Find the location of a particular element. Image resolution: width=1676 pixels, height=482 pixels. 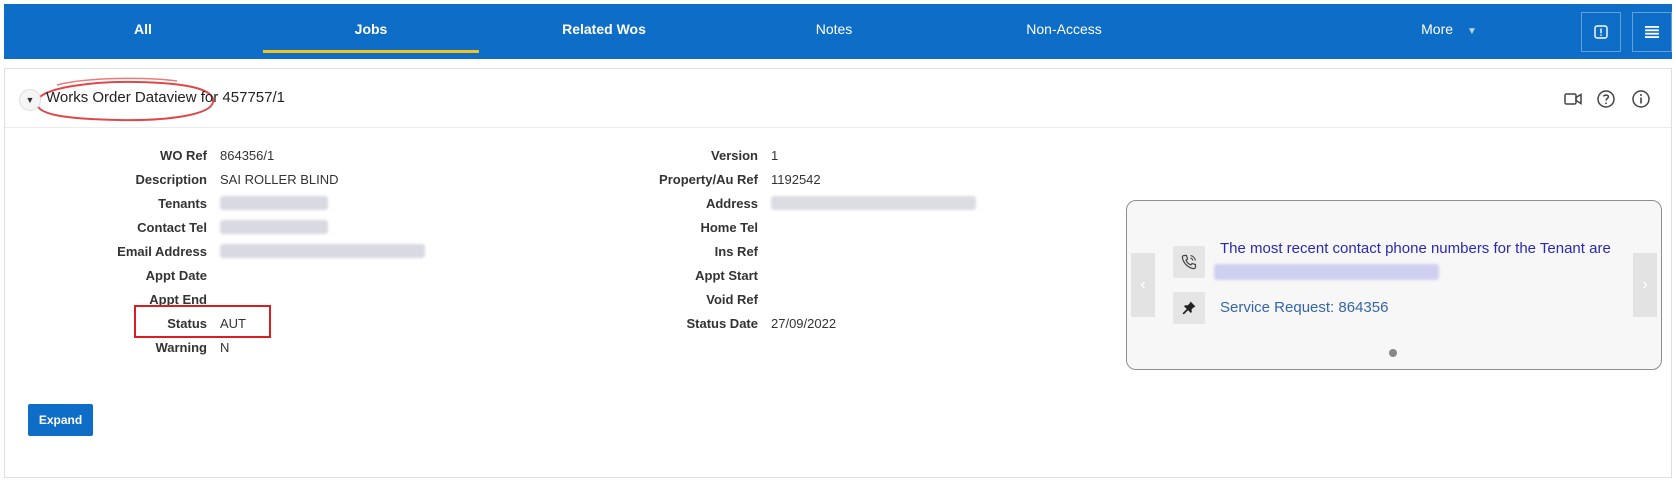

tab-non-access: Non-Access is located at coordinates (1064, 31).